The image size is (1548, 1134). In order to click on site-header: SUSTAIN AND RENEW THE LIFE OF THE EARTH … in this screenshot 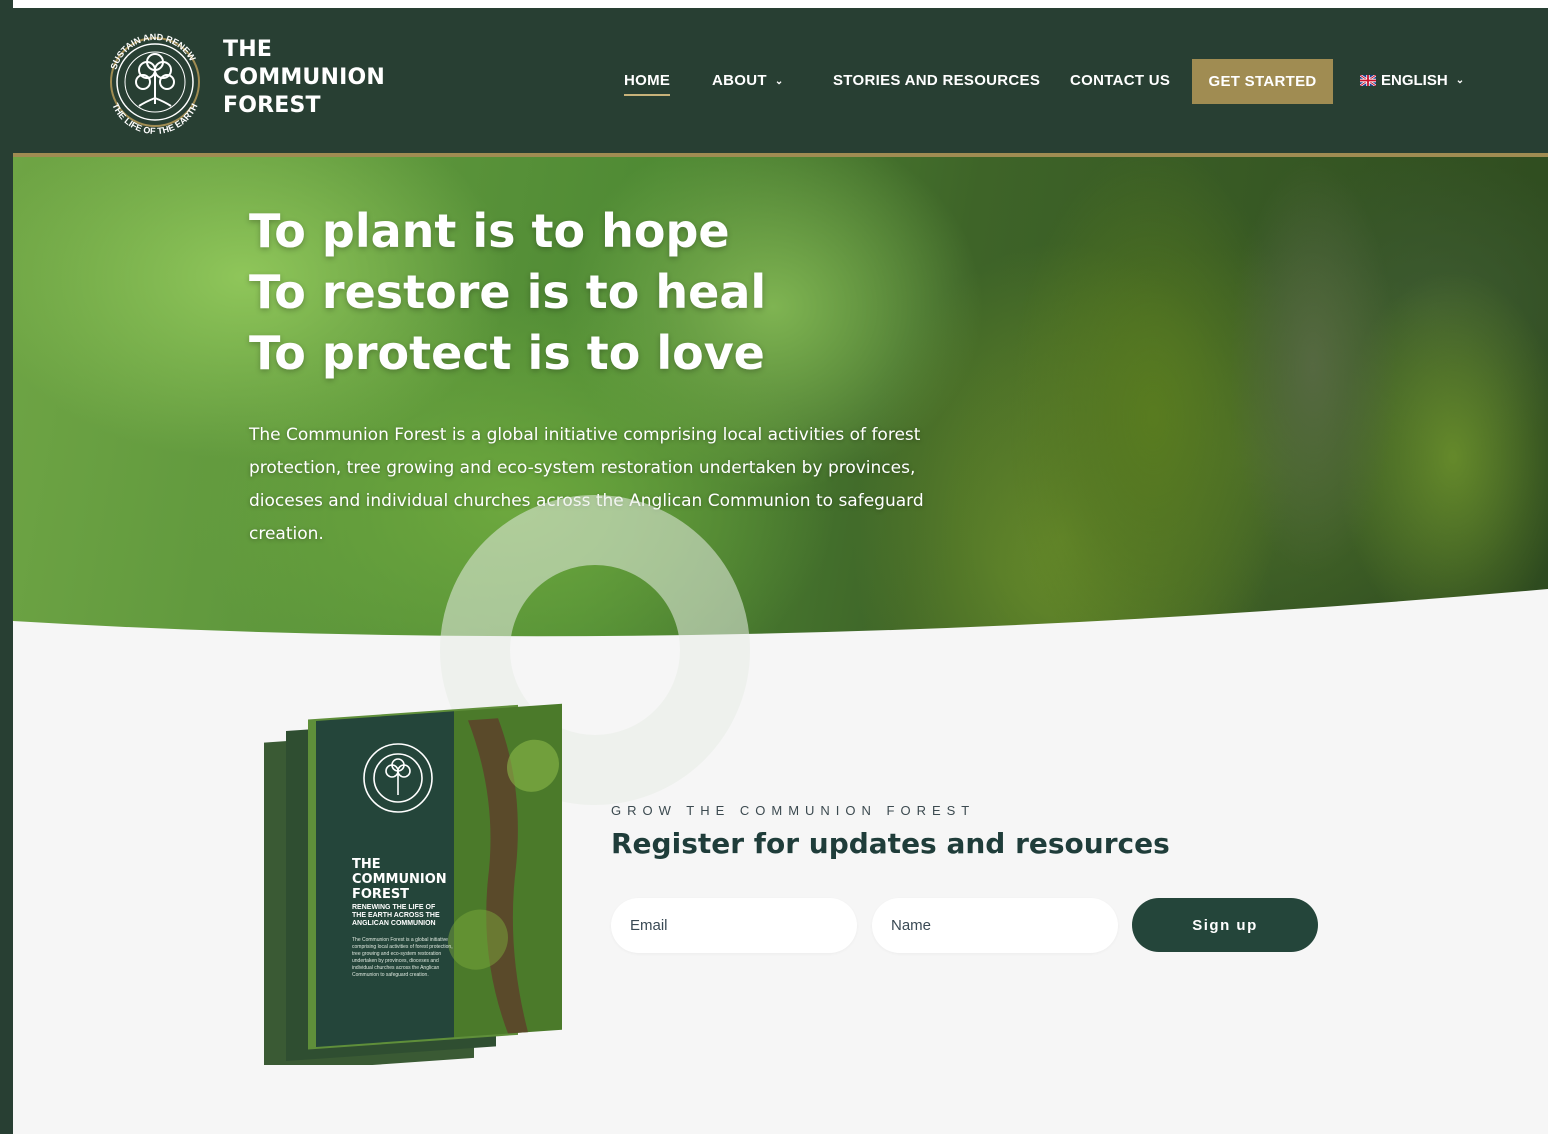, I will do `click(780, 83)`.